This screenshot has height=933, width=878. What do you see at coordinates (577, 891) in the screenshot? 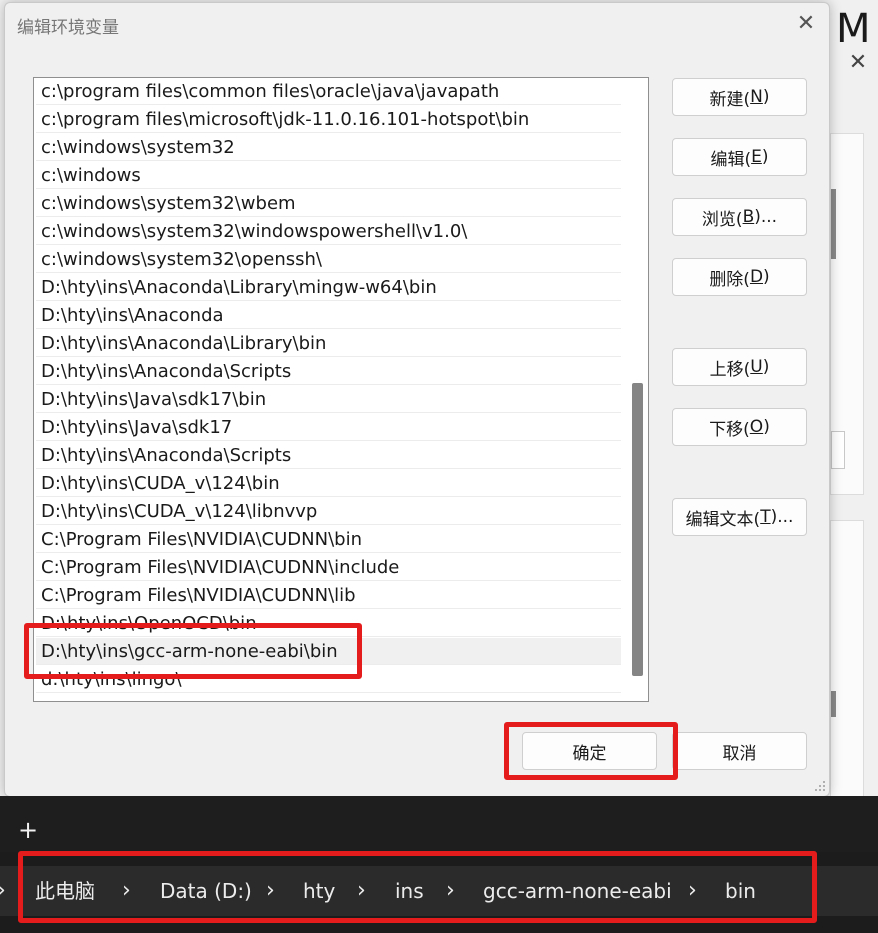
I see `breadcrumb-item-gcc-arm-none-eabi: gcc-arm-none-eabi` at bounding box center [577, 891].